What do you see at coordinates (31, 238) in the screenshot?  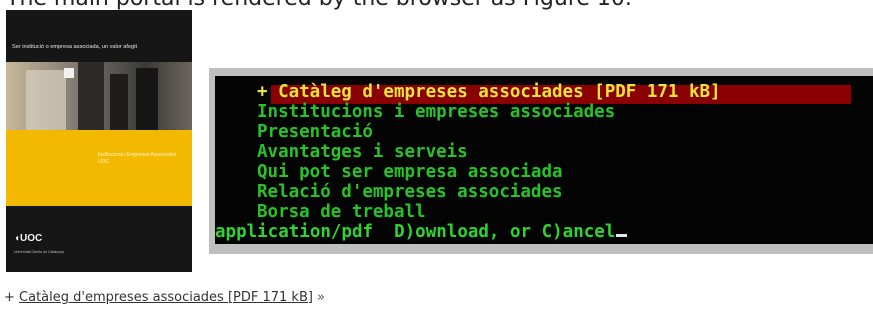 I see `uoc-logo-text: UOC` at bounding box center [31, 238].